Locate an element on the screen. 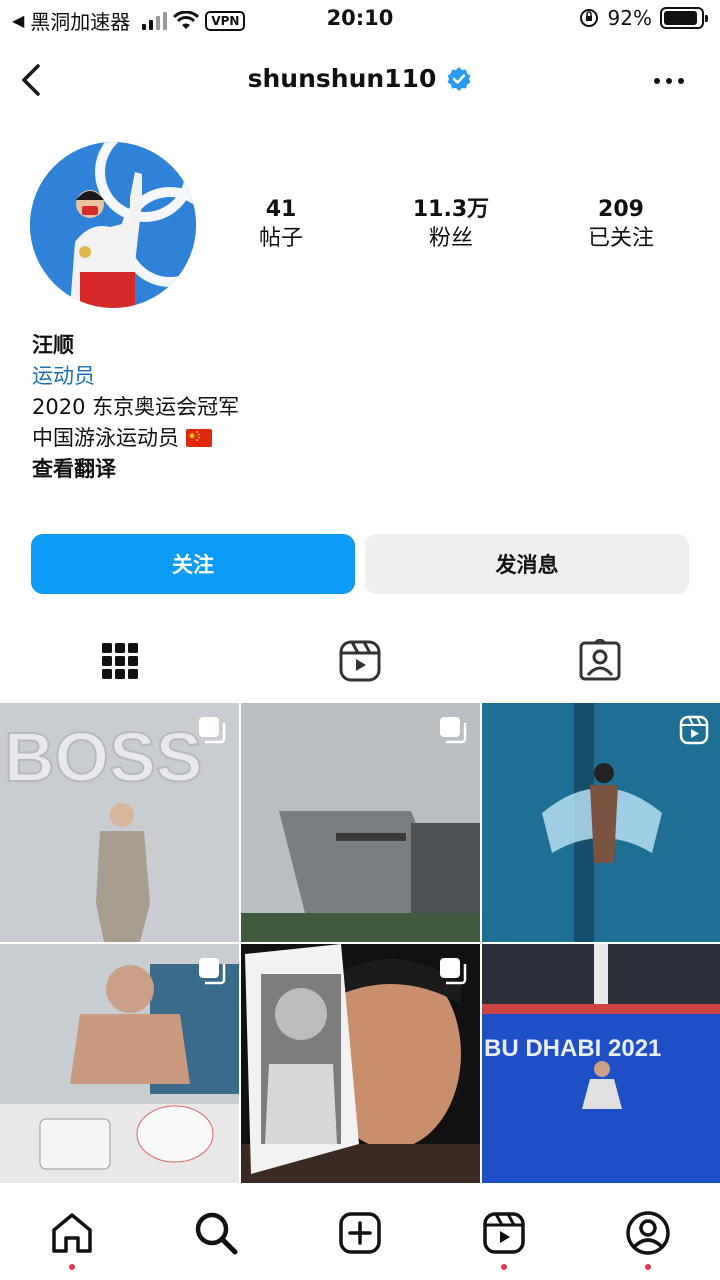  stat-posts: 41 帖子 is located at coordinates (281, 225).